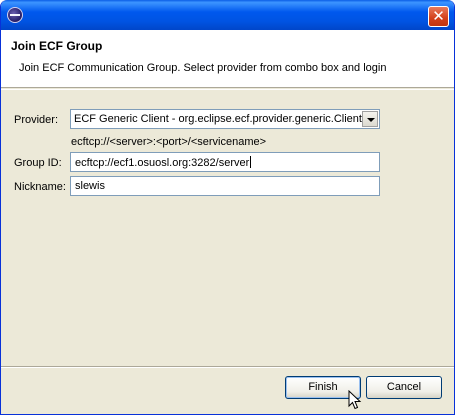 The width and height of the screenshot is (455, 415). What do you see at coordinates (40, 187) in the screenshot?
I see `nickname-label: Nickname:` at bounding box center [40, 187].